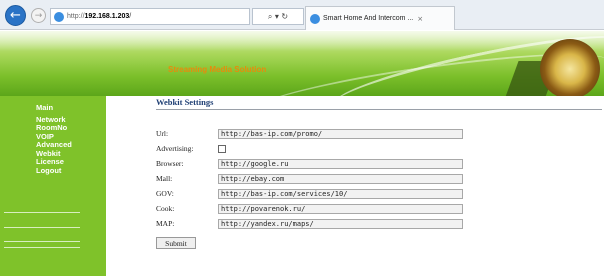  I want to click on cook-row: Cook: http://povarenok.ru/, so click(309, 208).